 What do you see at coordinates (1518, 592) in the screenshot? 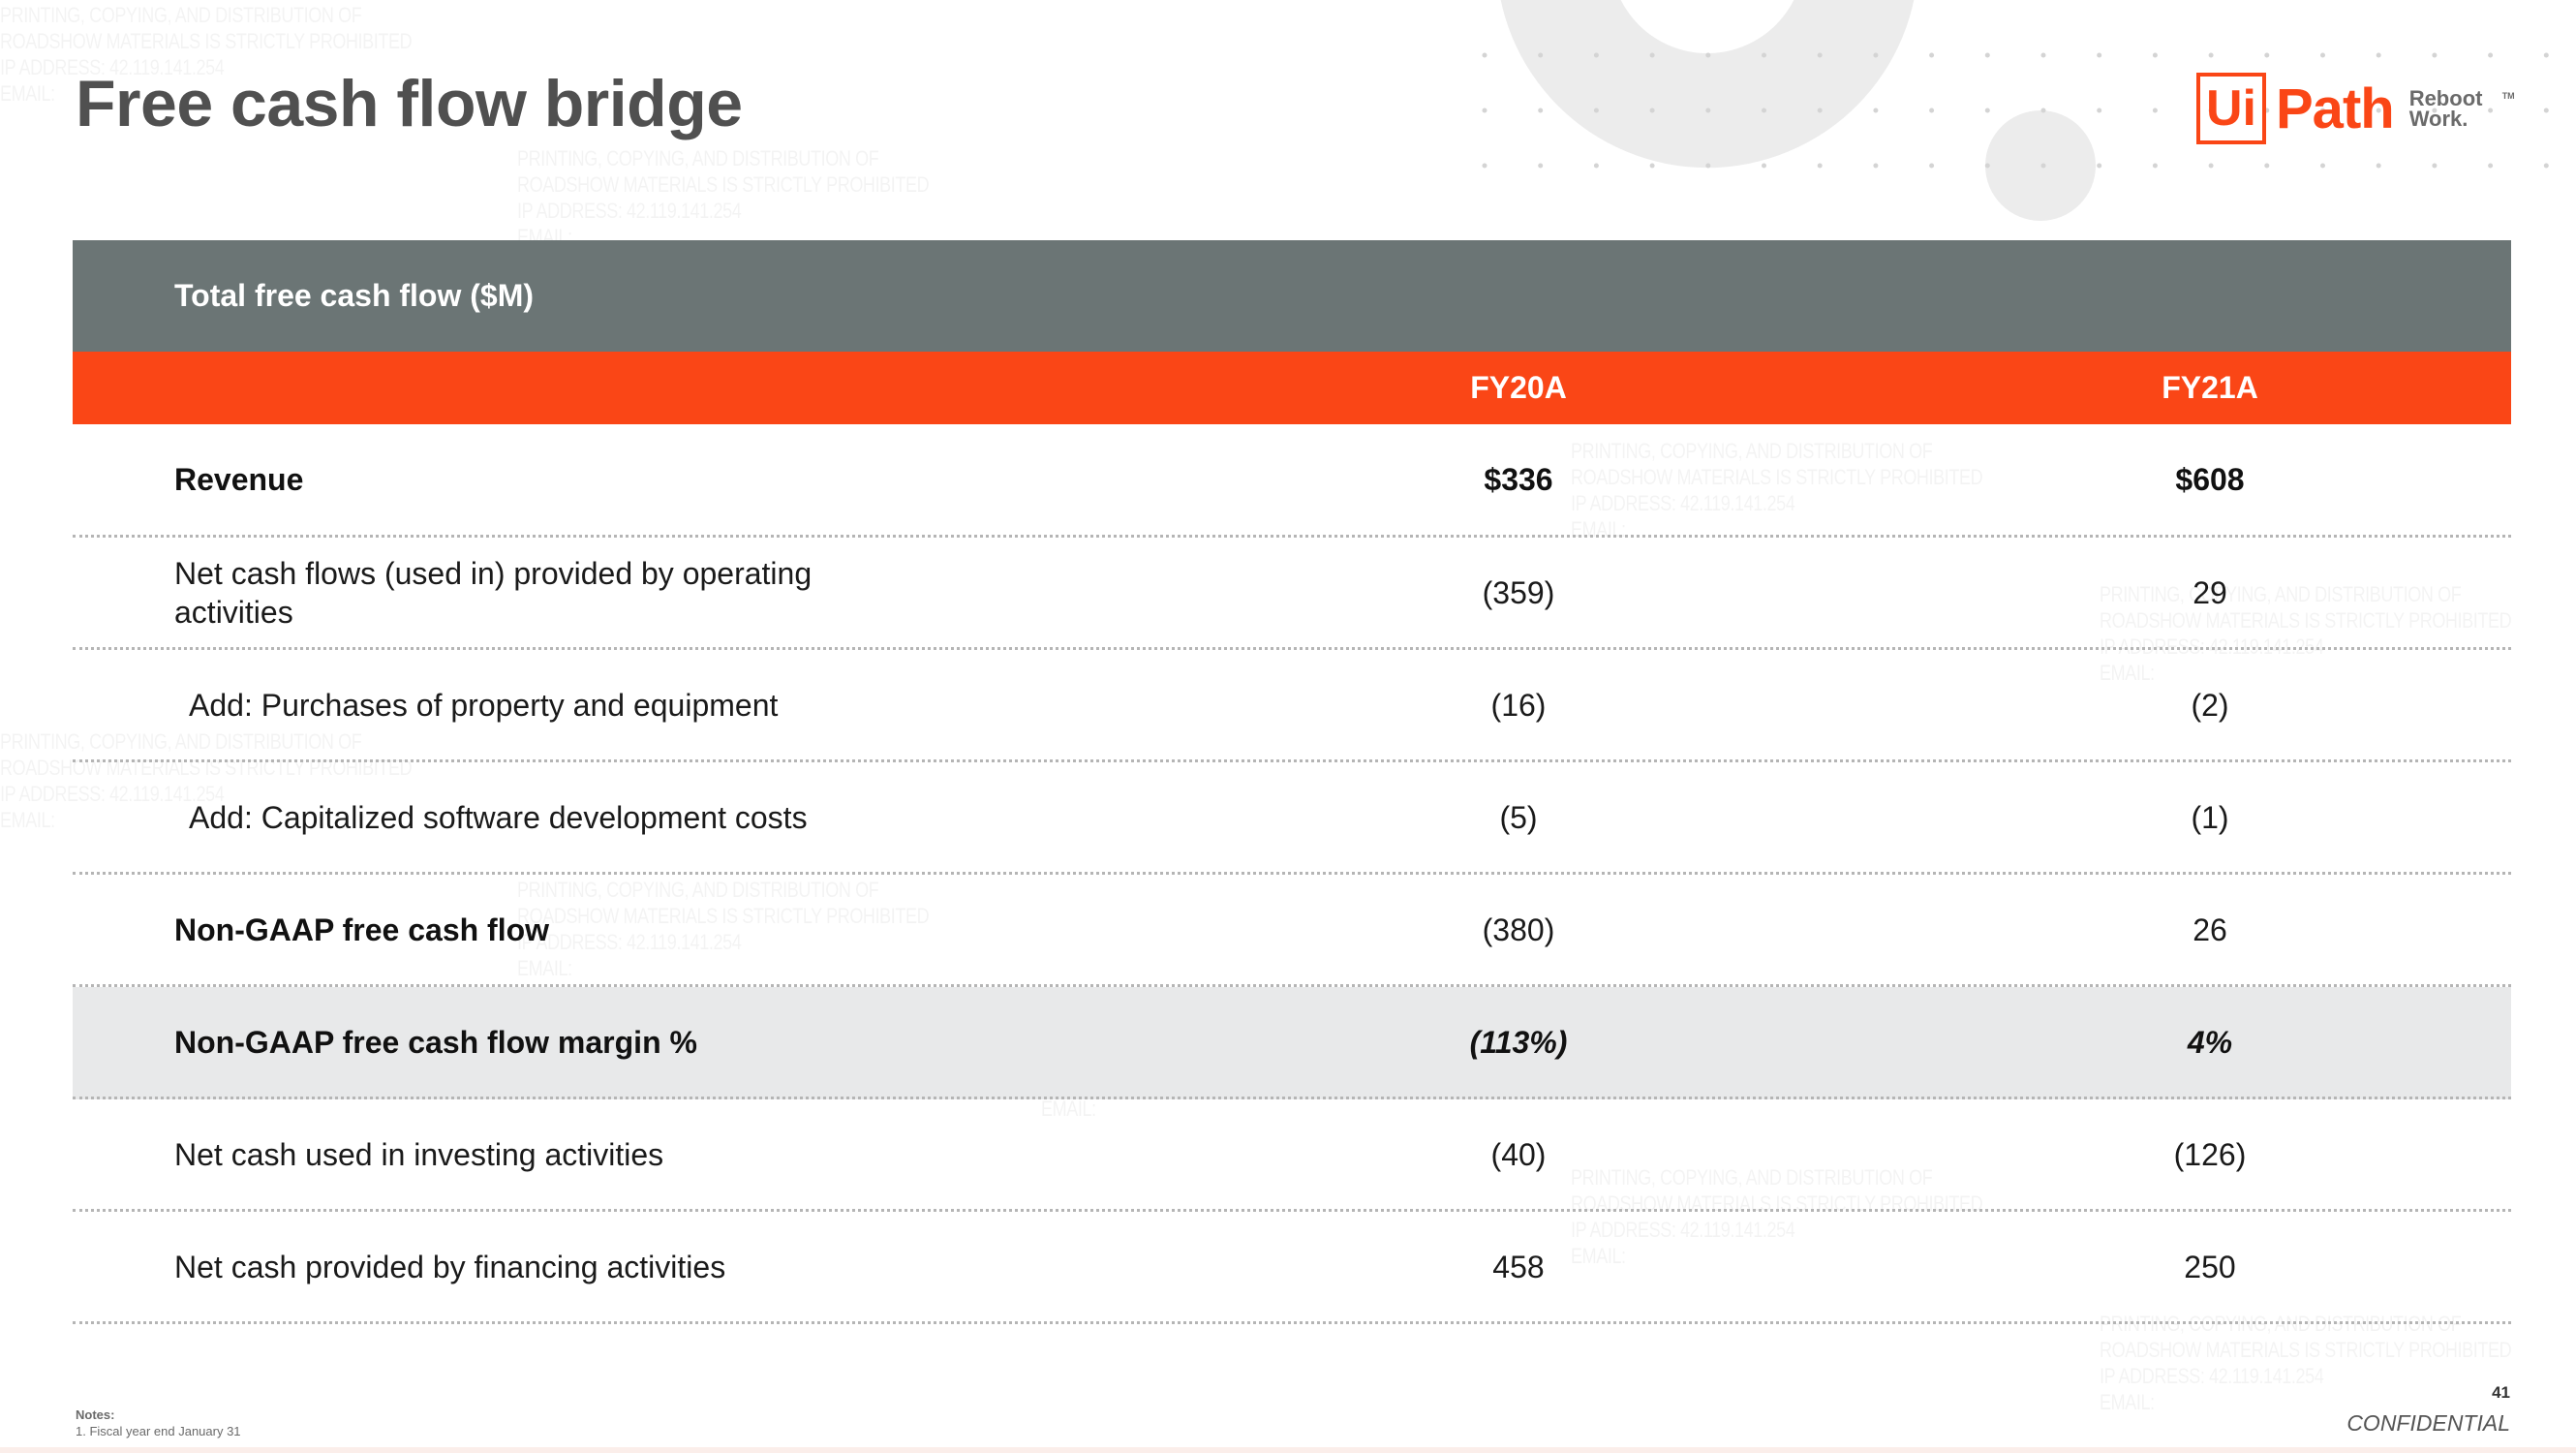
I see `row-value-fy20a: (359)` at bounding box center [1518, 592].